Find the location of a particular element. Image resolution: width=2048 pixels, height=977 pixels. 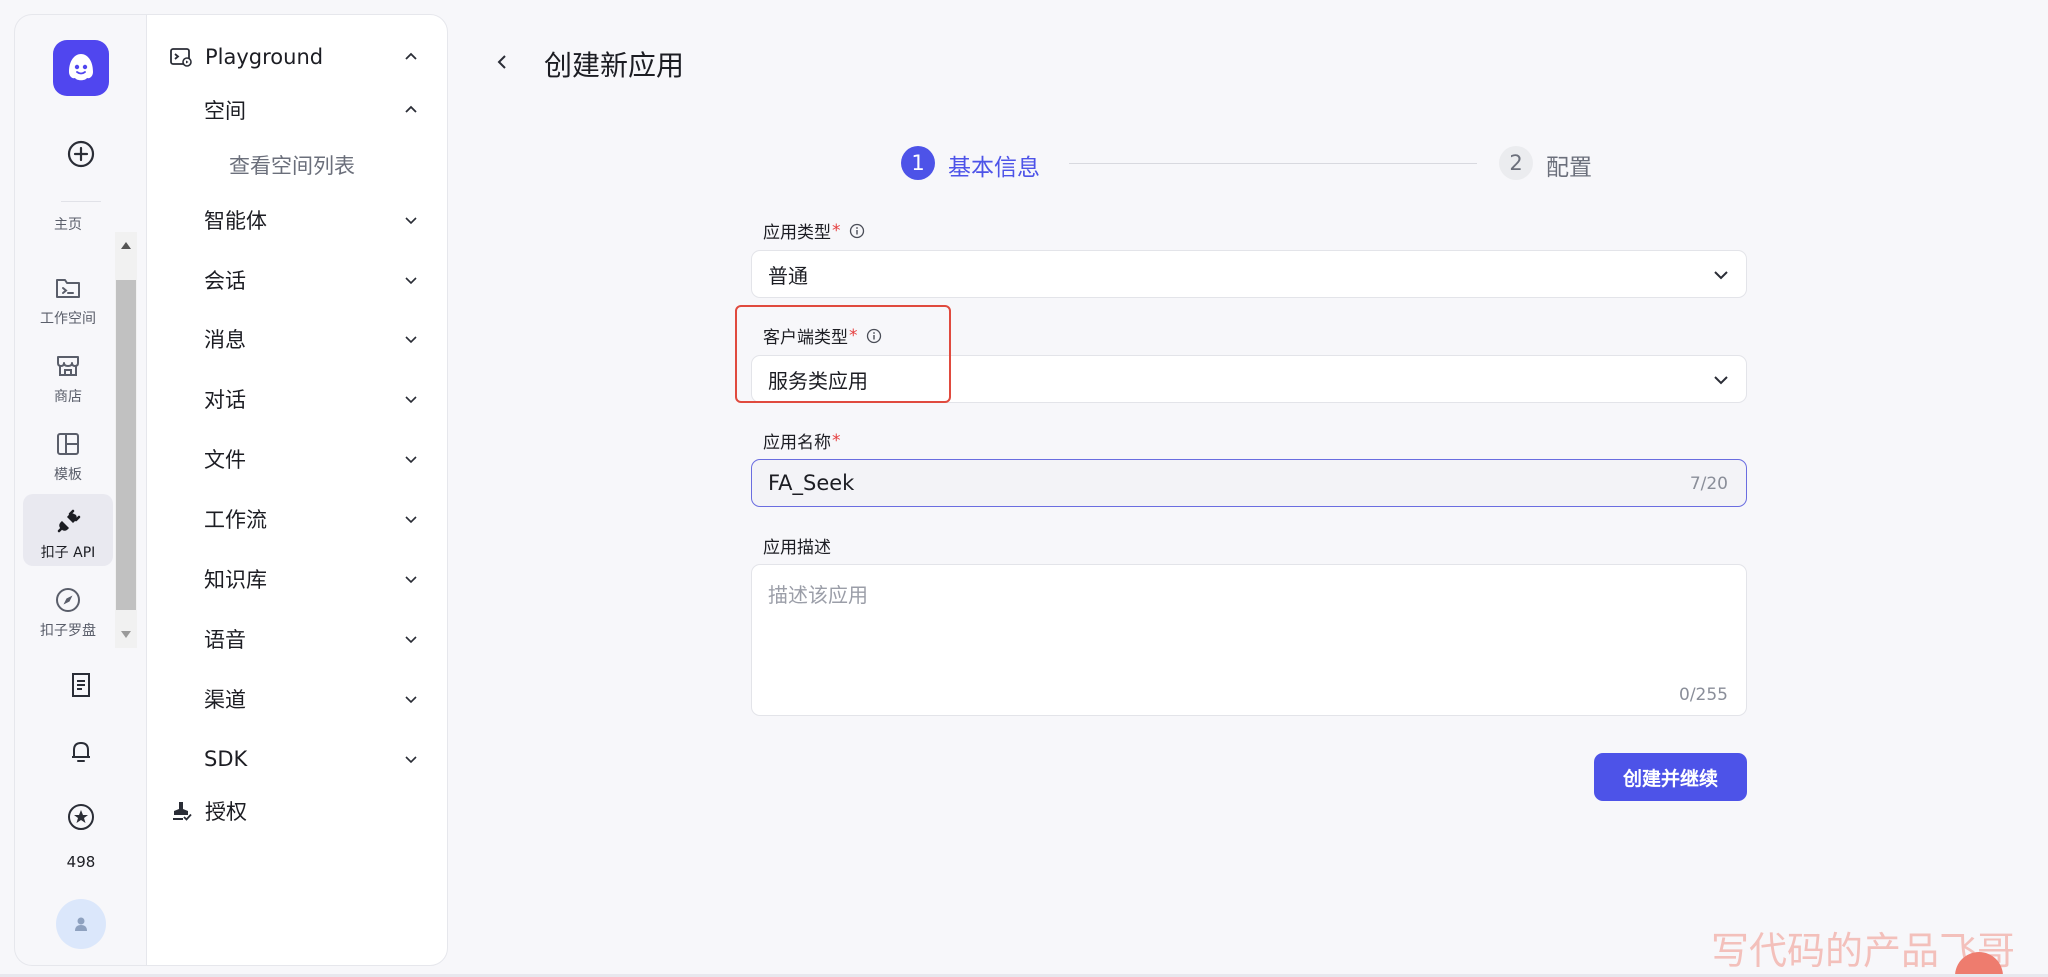

sidebar-item-channel: 渠道 is located at coordinates (292, 699).